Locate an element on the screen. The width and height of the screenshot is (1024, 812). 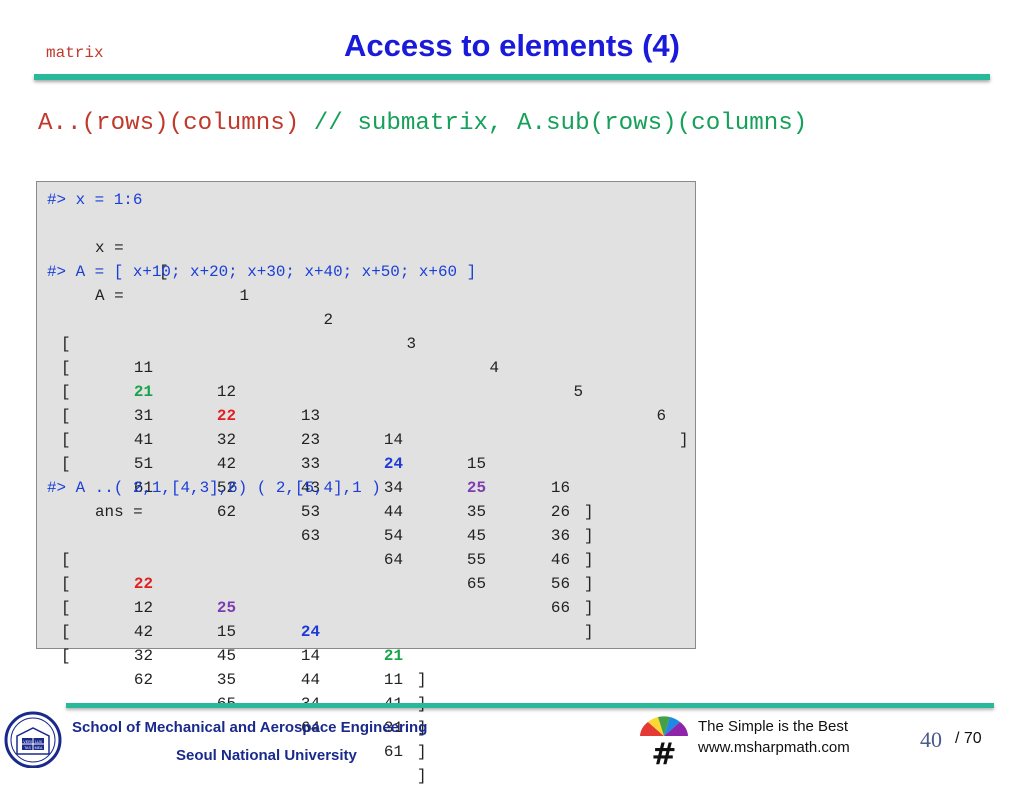
matrix-a-row: [ 41 42 43 44 45 46 ] is located at coordinates (320, 486).